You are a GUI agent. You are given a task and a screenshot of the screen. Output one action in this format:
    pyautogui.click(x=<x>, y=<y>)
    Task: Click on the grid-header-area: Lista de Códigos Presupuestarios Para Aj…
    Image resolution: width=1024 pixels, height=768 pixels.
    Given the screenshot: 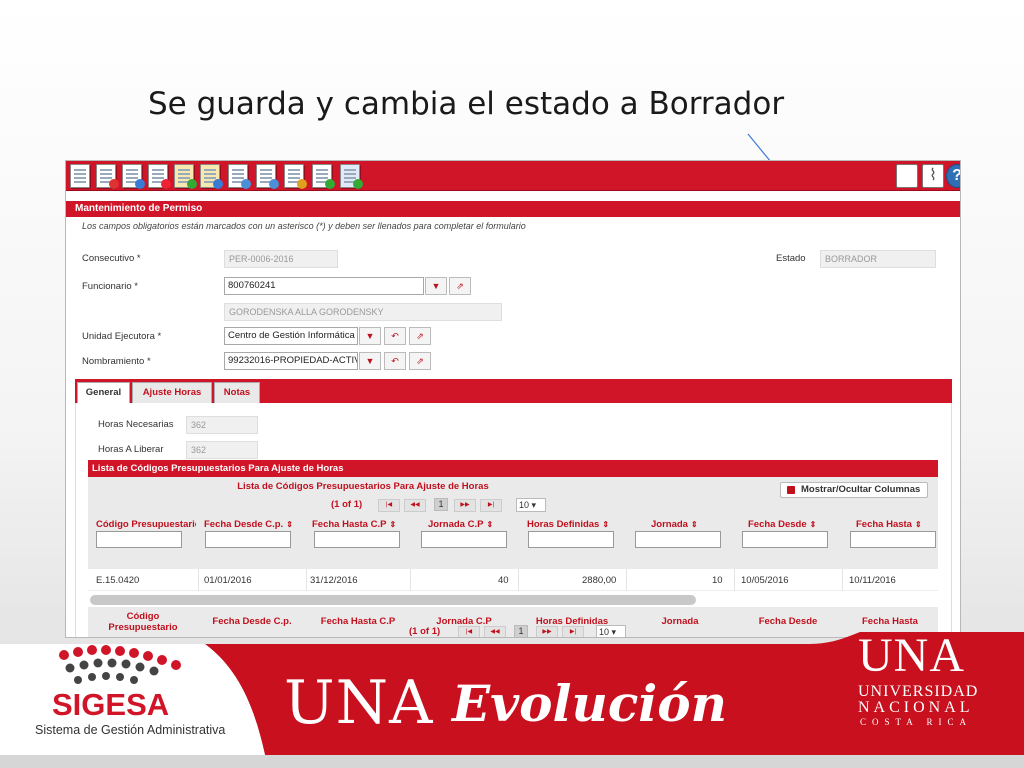 What is the action you would take?
    pyautogui.click(x=513, y=523)
    